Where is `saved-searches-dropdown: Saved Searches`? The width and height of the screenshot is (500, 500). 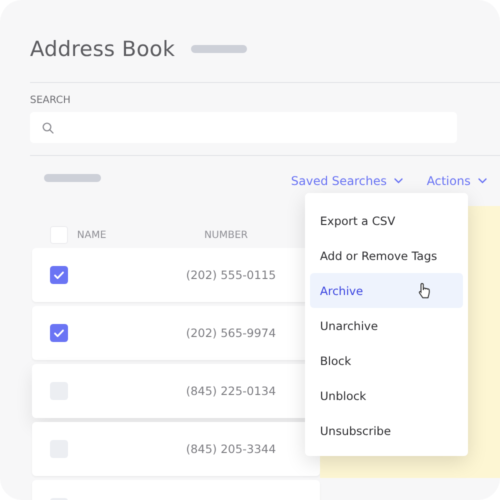 saved-searches-dropdown: Saved Searches is located at coordinates (347, 181).